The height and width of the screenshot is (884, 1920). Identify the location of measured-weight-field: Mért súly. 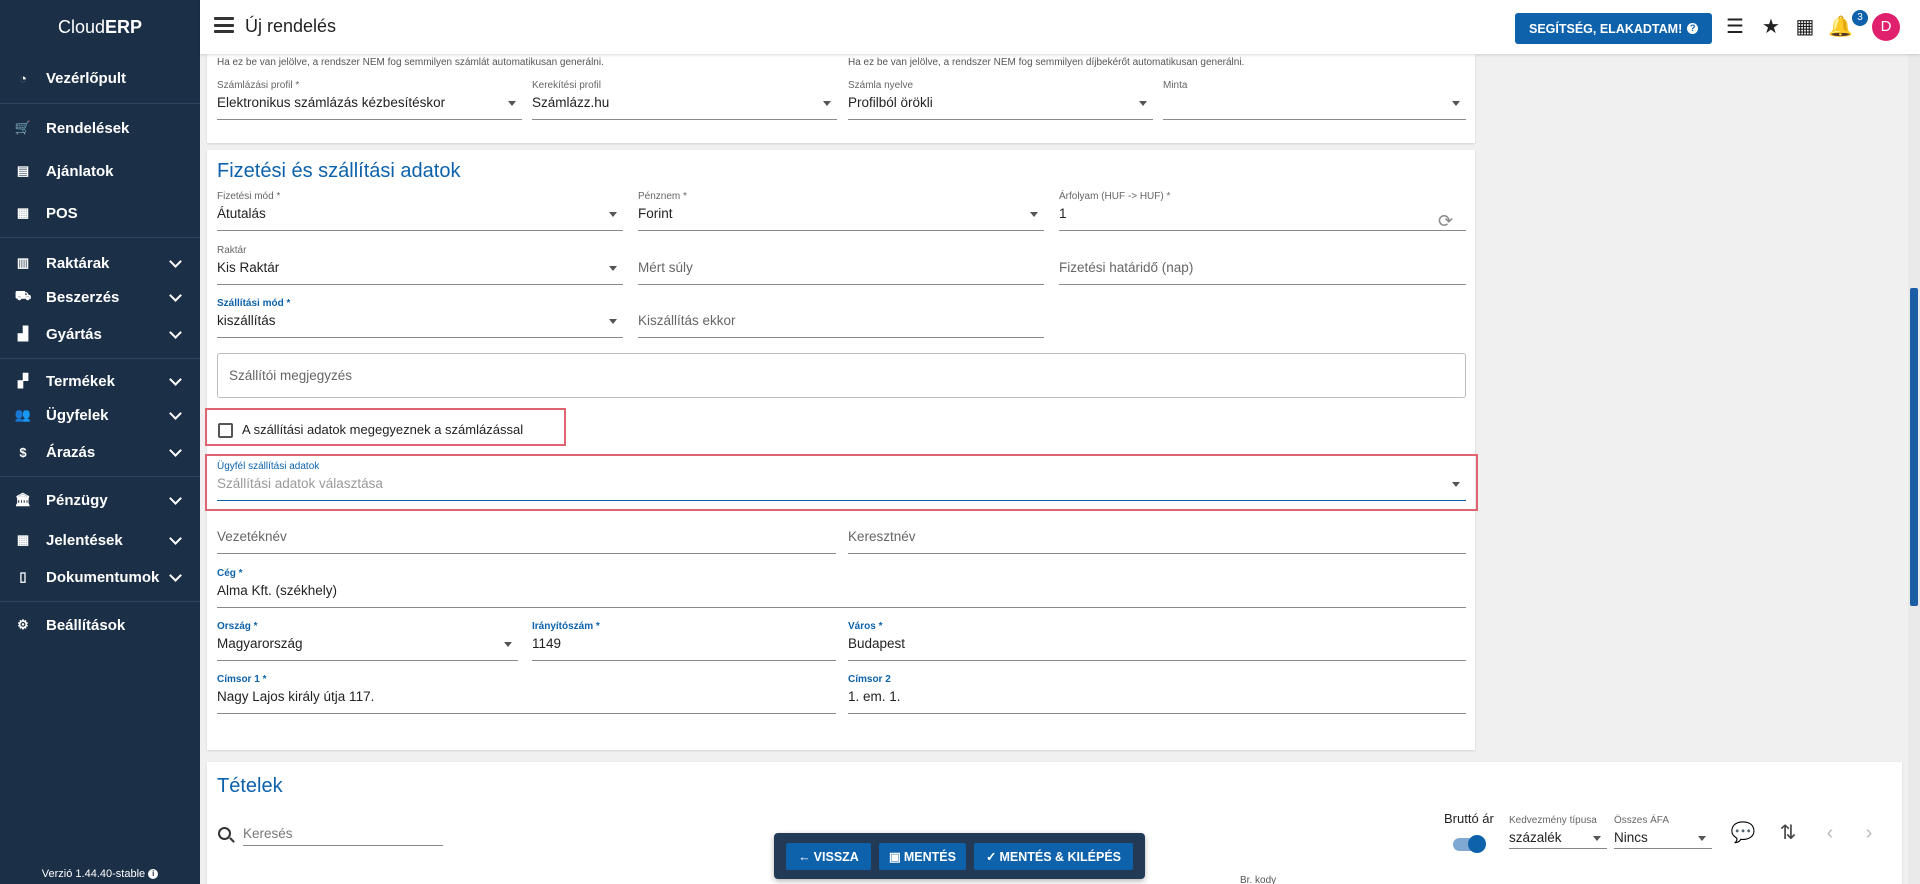
(841, 265).